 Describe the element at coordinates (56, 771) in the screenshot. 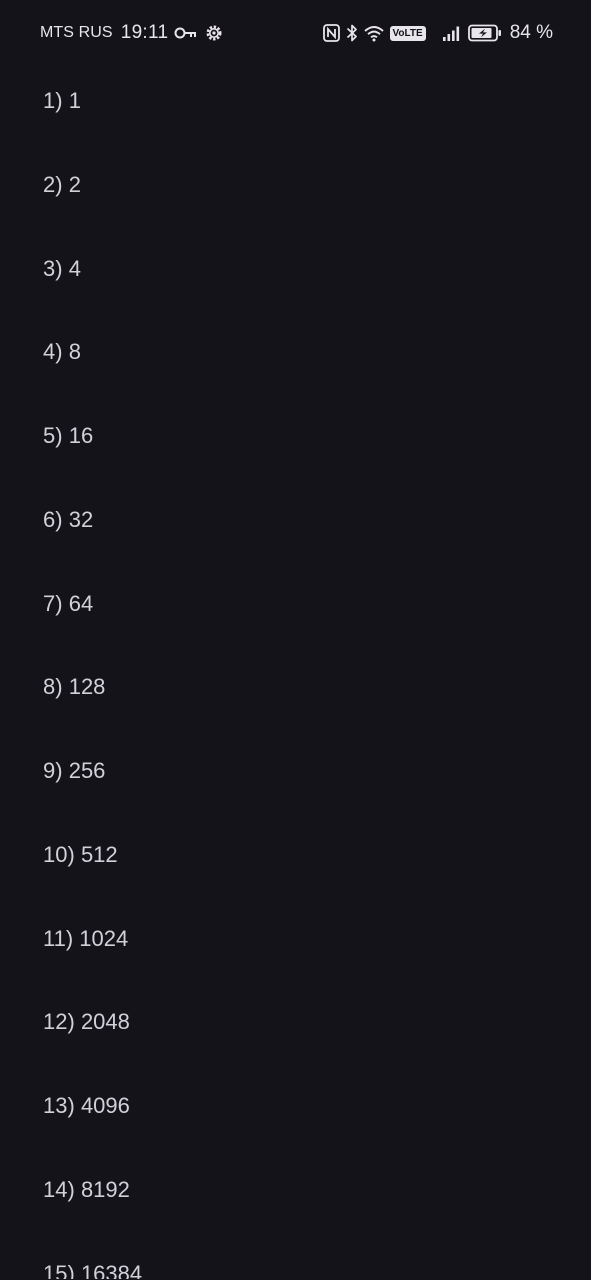

I see `item-index: 9` at that location.